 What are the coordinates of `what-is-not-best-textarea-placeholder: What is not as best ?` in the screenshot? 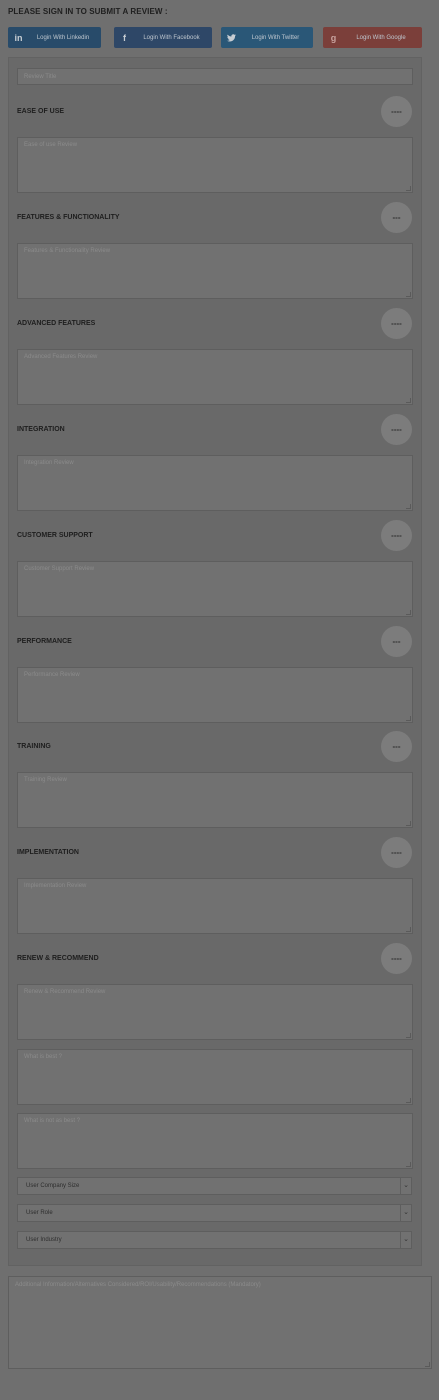 It's located at (52, 1121).